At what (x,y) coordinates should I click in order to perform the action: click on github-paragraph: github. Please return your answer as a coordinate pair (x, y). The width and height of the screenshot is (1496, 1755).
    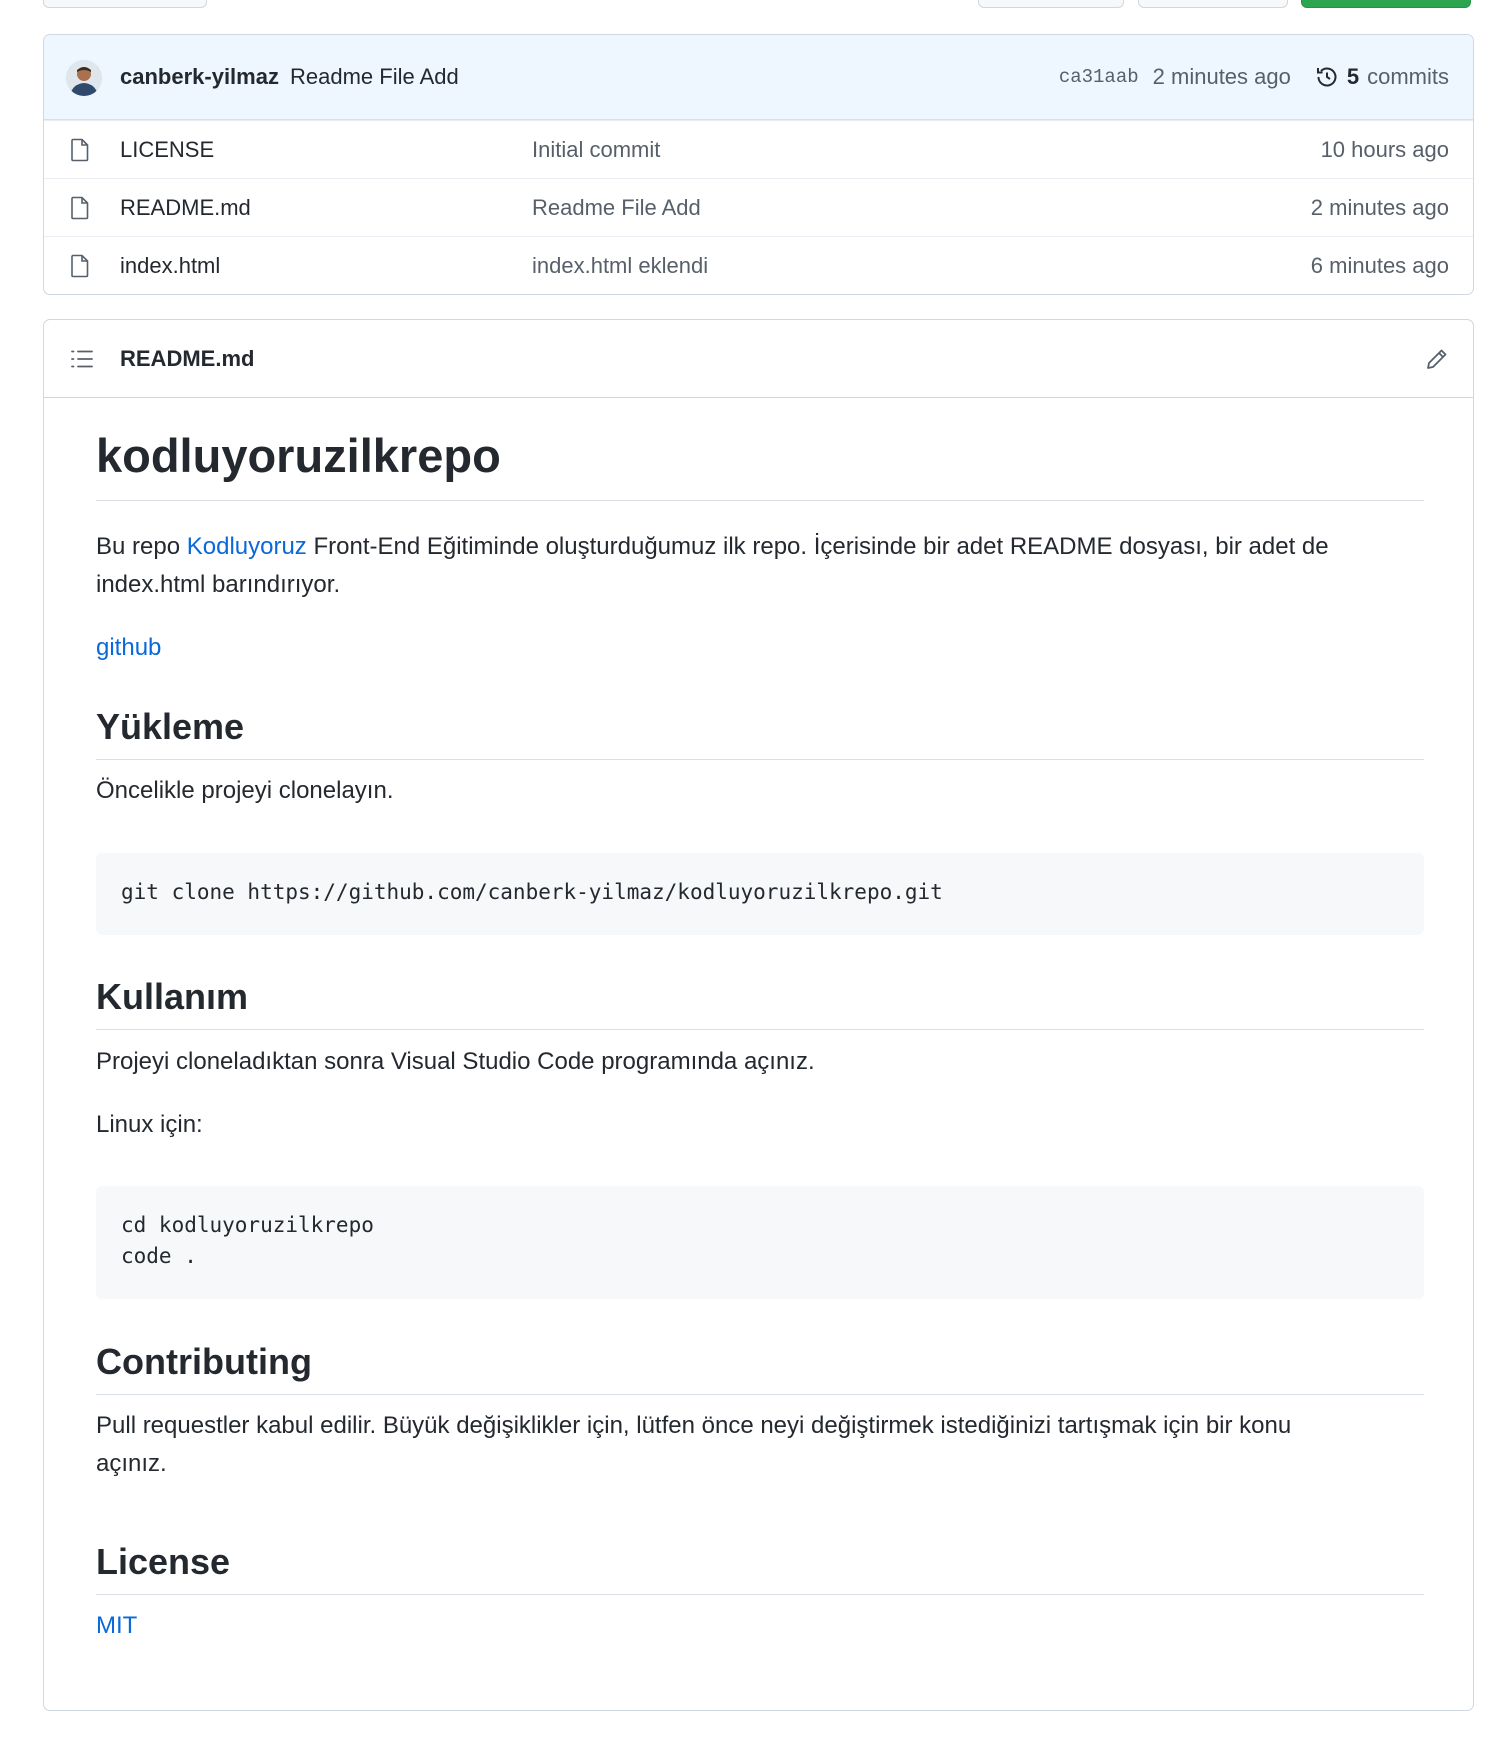
    Looking at the image, I should click on (760, 648).